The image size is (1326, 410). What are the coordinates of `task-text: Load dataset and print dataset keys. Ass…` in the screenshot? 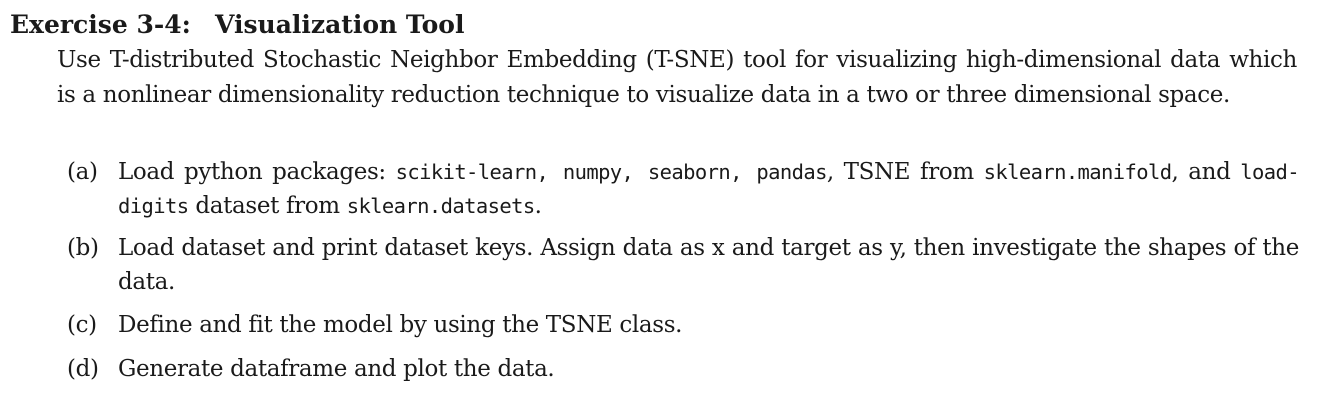 It's located at (708, 265).